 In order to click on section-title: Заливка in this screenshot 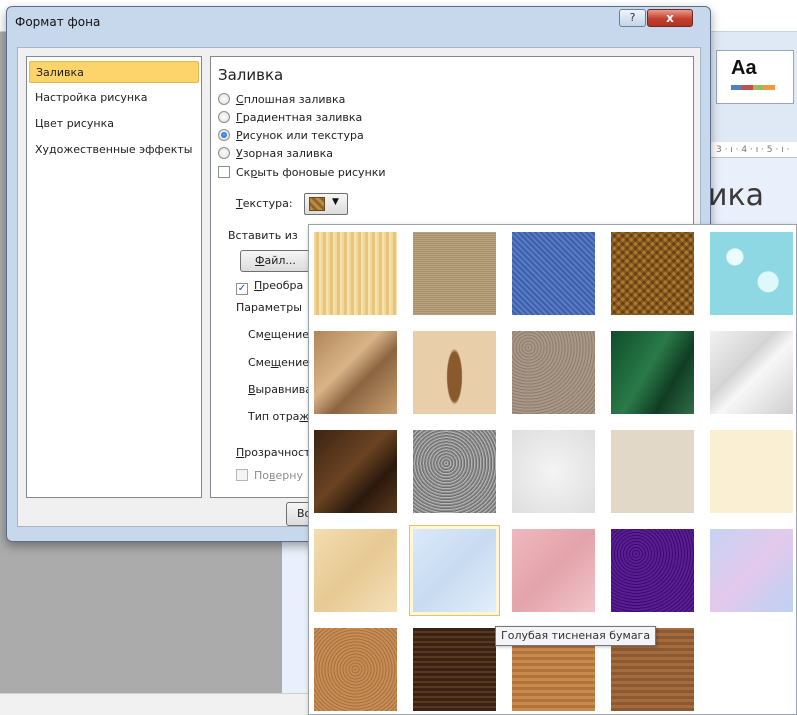, I will do `click(251, 75)`.